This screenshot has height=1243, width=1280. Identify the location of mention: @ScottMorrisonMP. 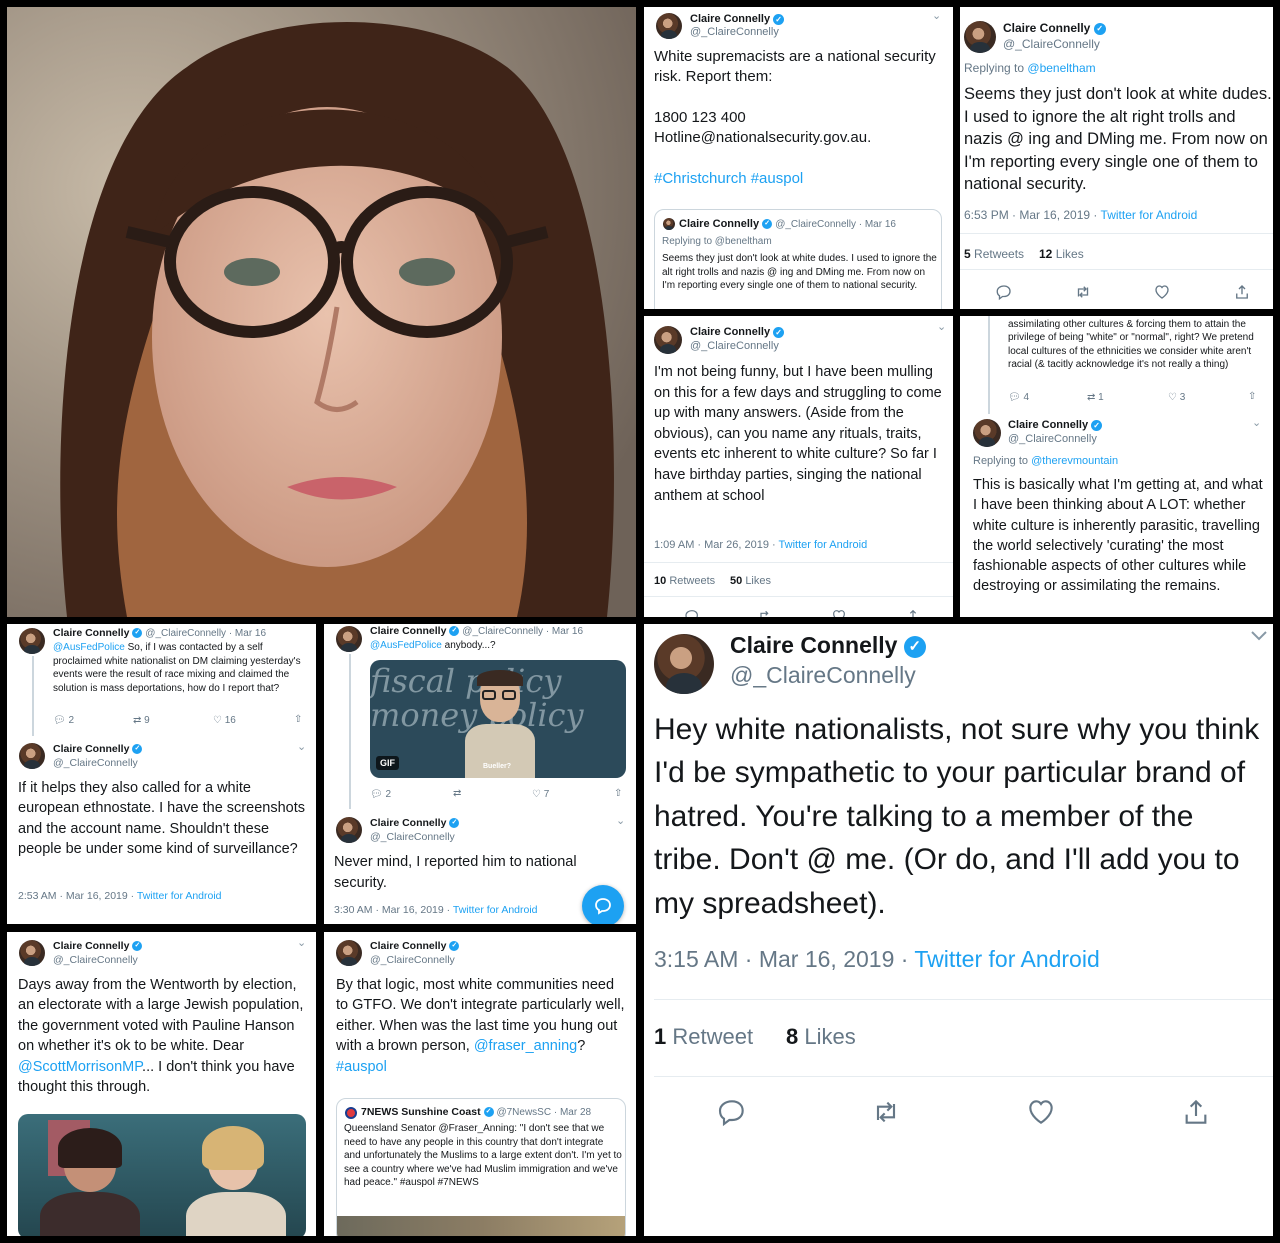
(80, 1067).